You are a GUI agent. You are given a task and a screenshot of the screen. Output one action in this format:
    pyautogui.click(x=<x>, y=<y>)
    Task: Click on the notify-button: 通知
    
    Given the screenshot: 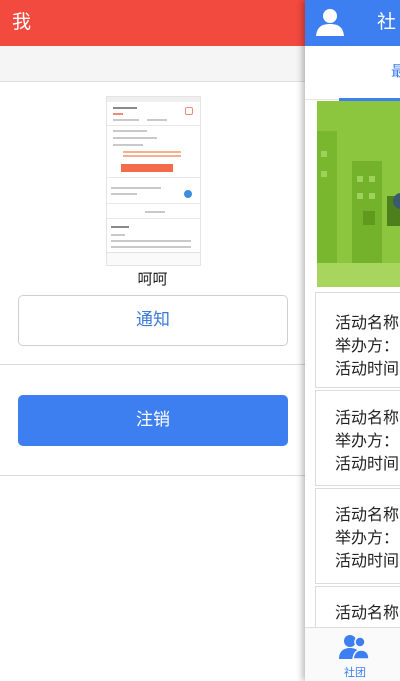 What is the action you would take?
    pyautogui.click(x=153, y=320)
    